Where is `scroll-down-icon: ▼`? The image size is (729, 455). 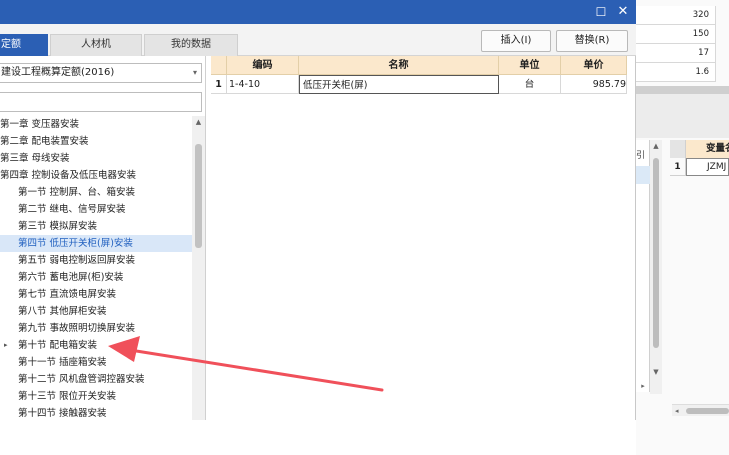
scroll-down-icon: ▼ is located at coordinates (656, 372).